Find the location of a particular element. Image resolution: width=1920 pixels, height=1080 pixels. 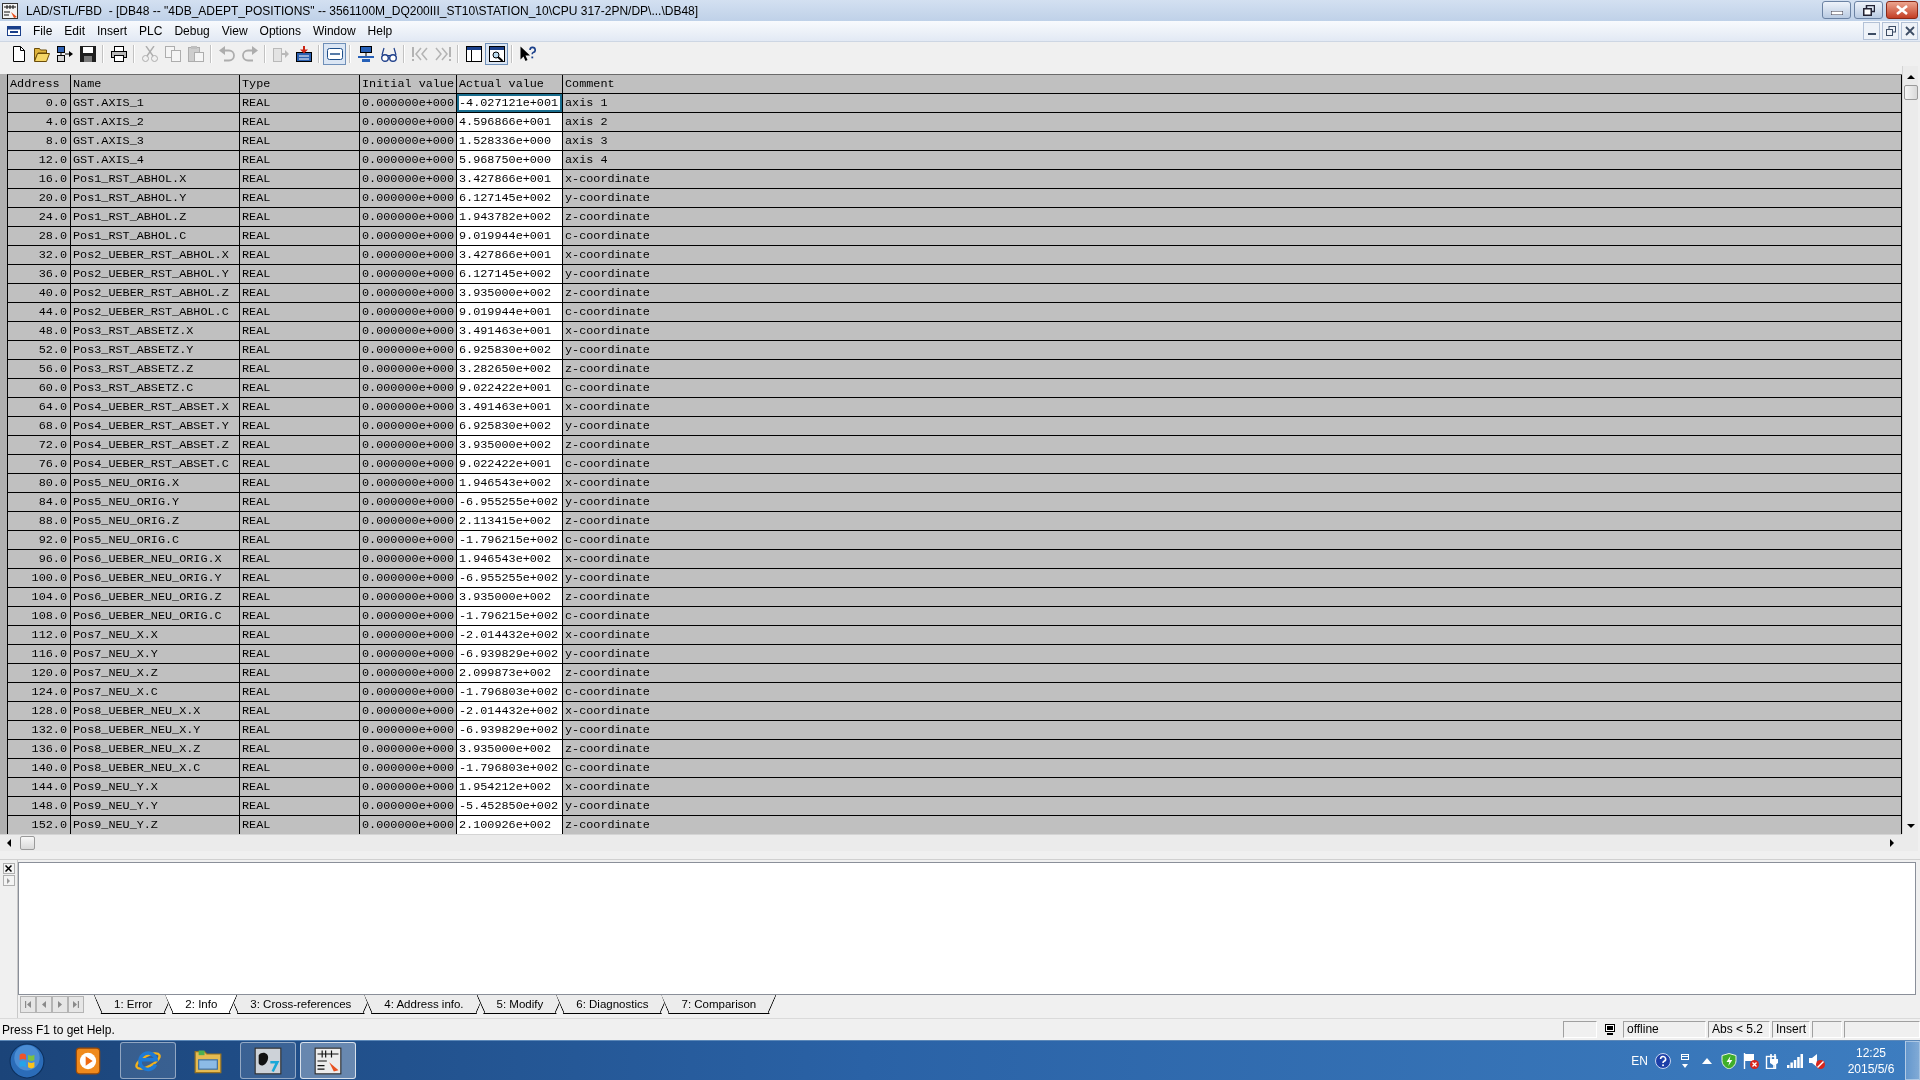

table-cell: 2.099873e+002 is located at coordinates (510, 673).